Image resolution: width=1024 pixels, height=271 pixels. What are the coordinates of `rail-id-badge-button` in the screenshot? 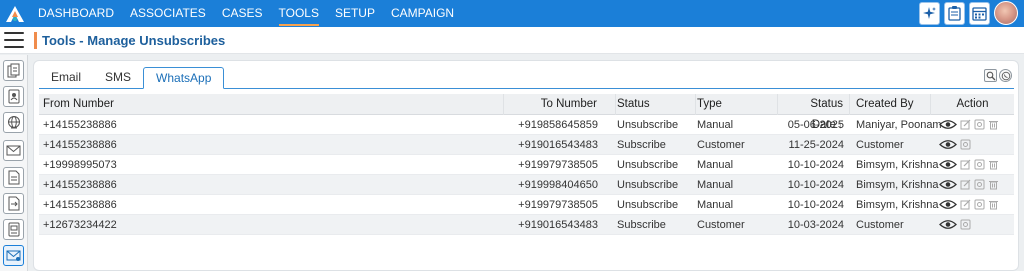 It's located at (13, 229).